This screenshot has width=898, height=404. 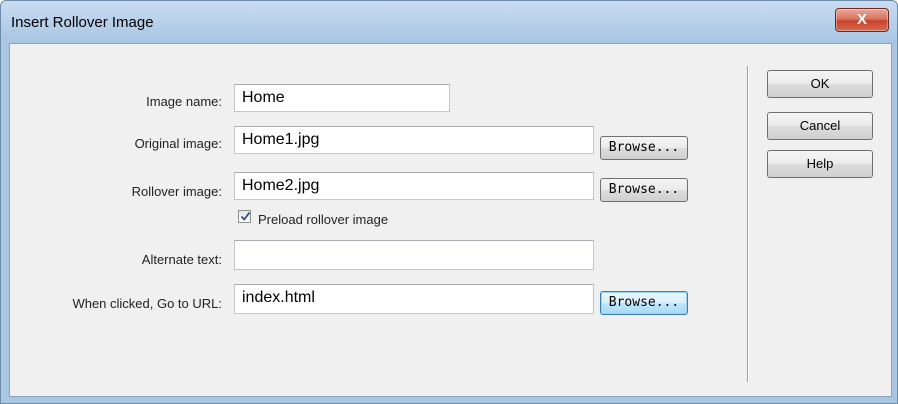 What do you see at coordinates (820, 126) in the screenshot?
I see `cancel-button: Cancel` at bounding box center [820, 126].